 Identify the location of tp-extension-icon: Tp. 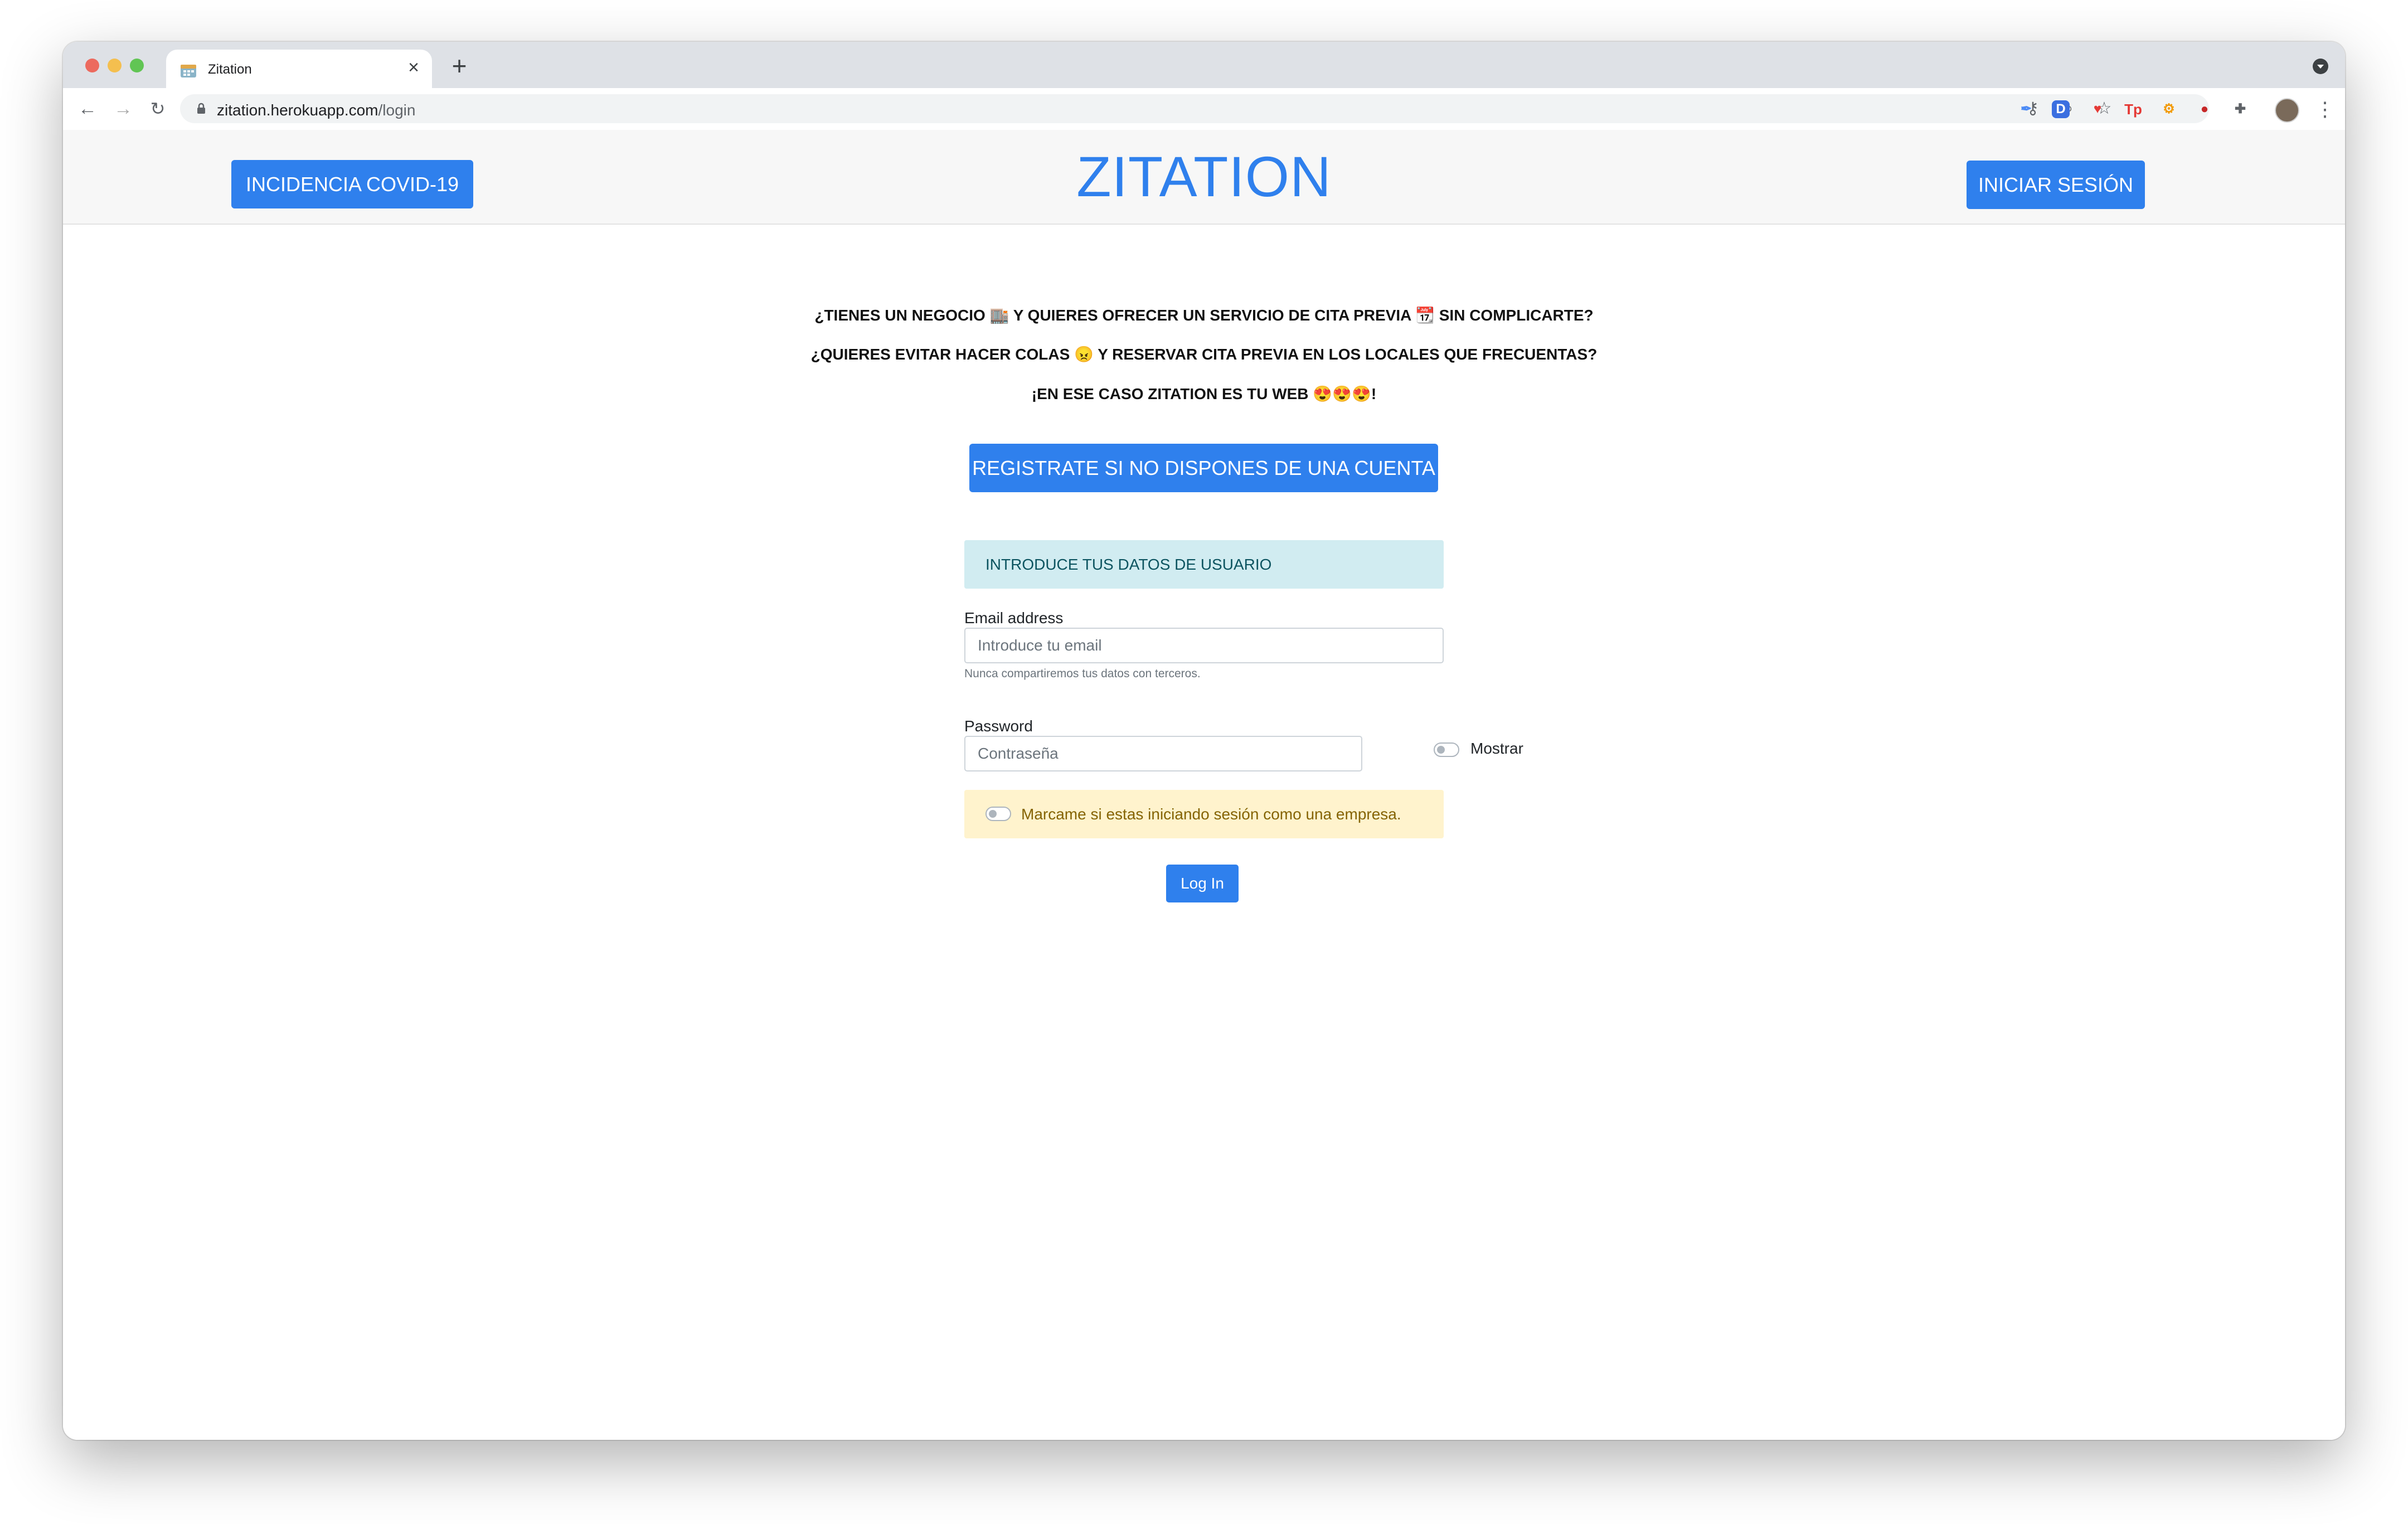
(2133, 109).